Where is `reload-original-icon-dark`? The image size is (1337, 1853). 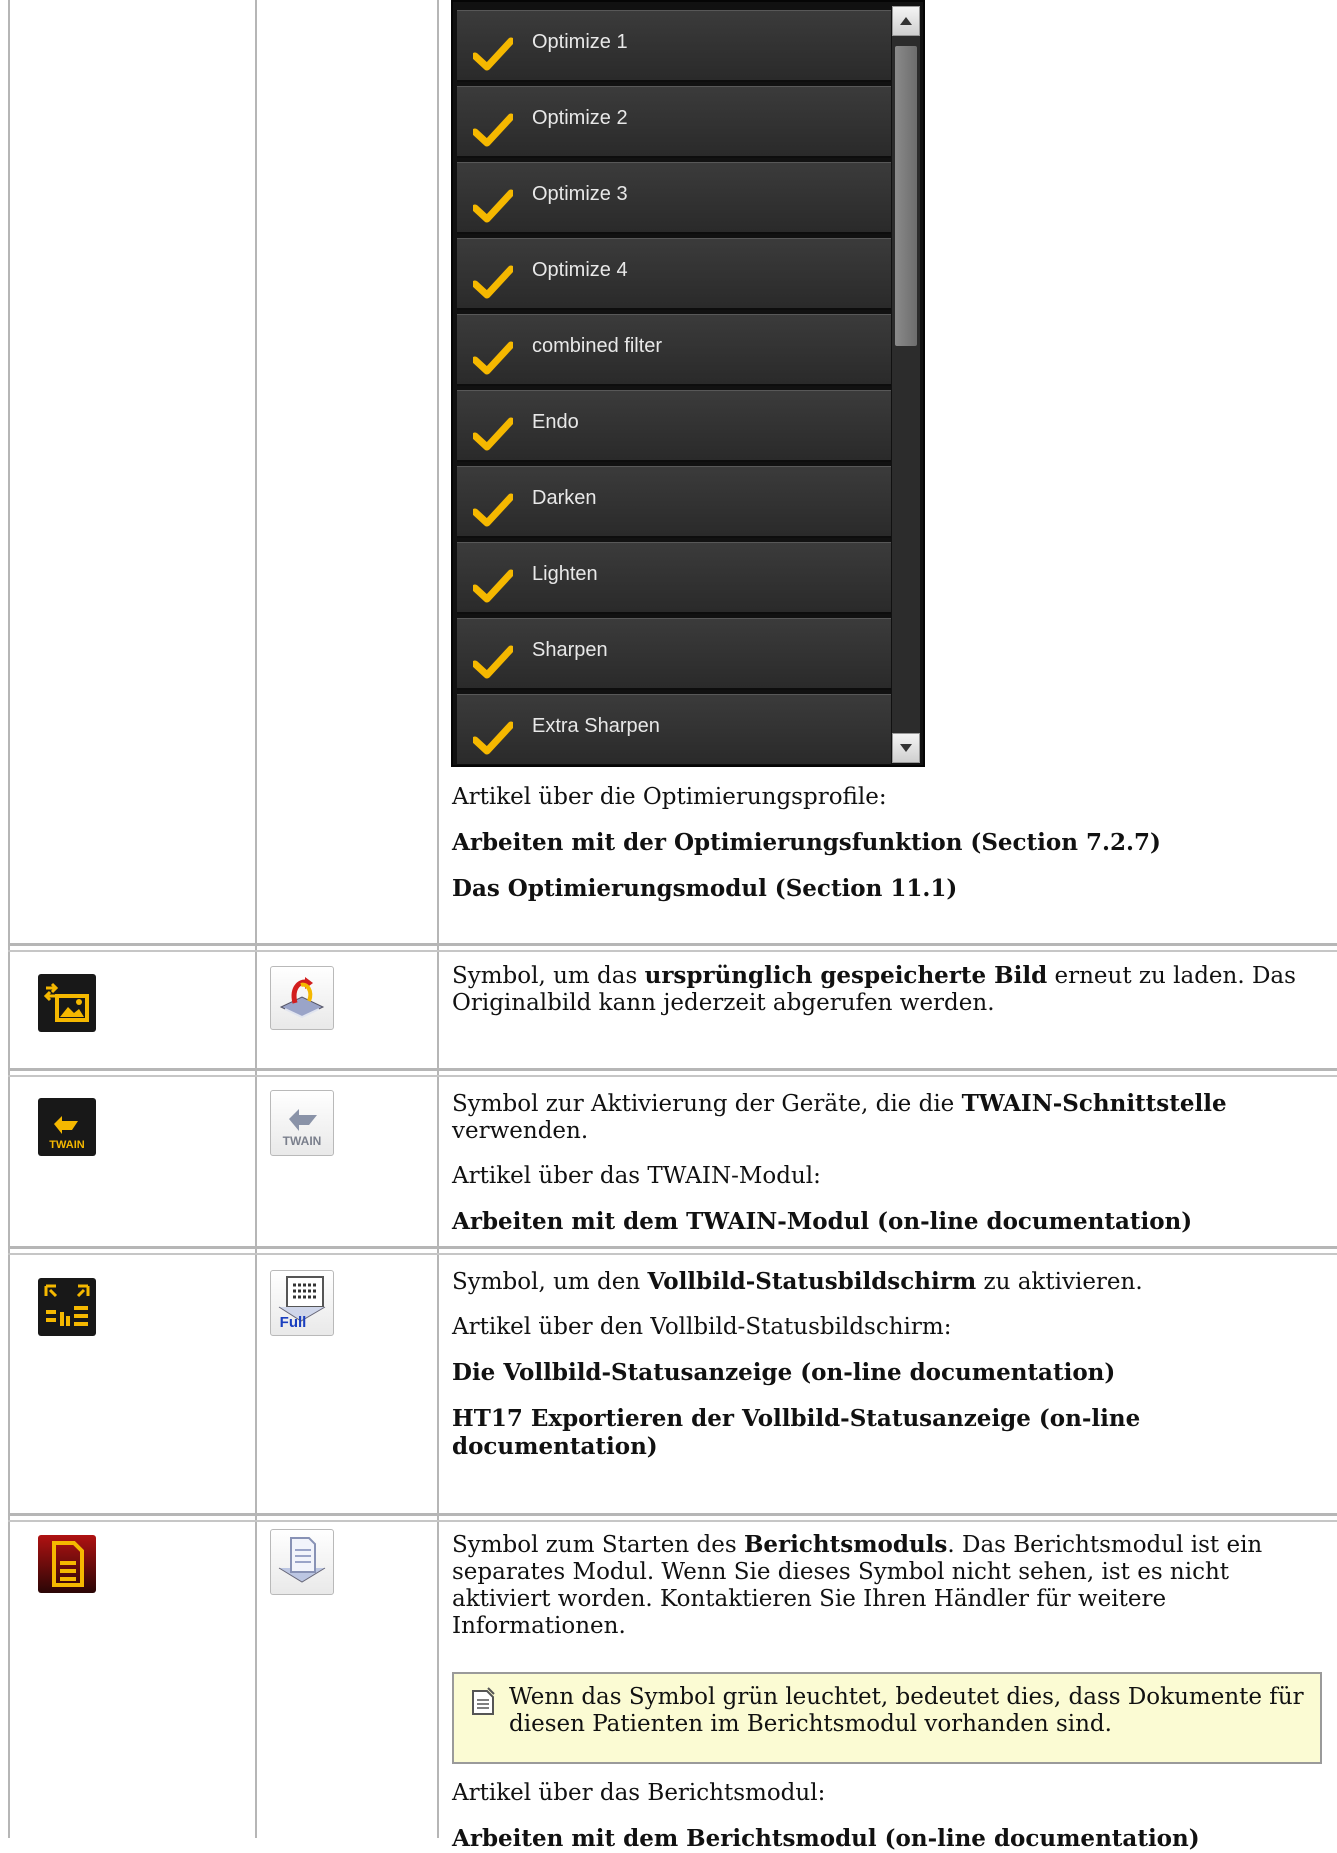
reload-original-icon-dark is located at coordinates (67, 1003).